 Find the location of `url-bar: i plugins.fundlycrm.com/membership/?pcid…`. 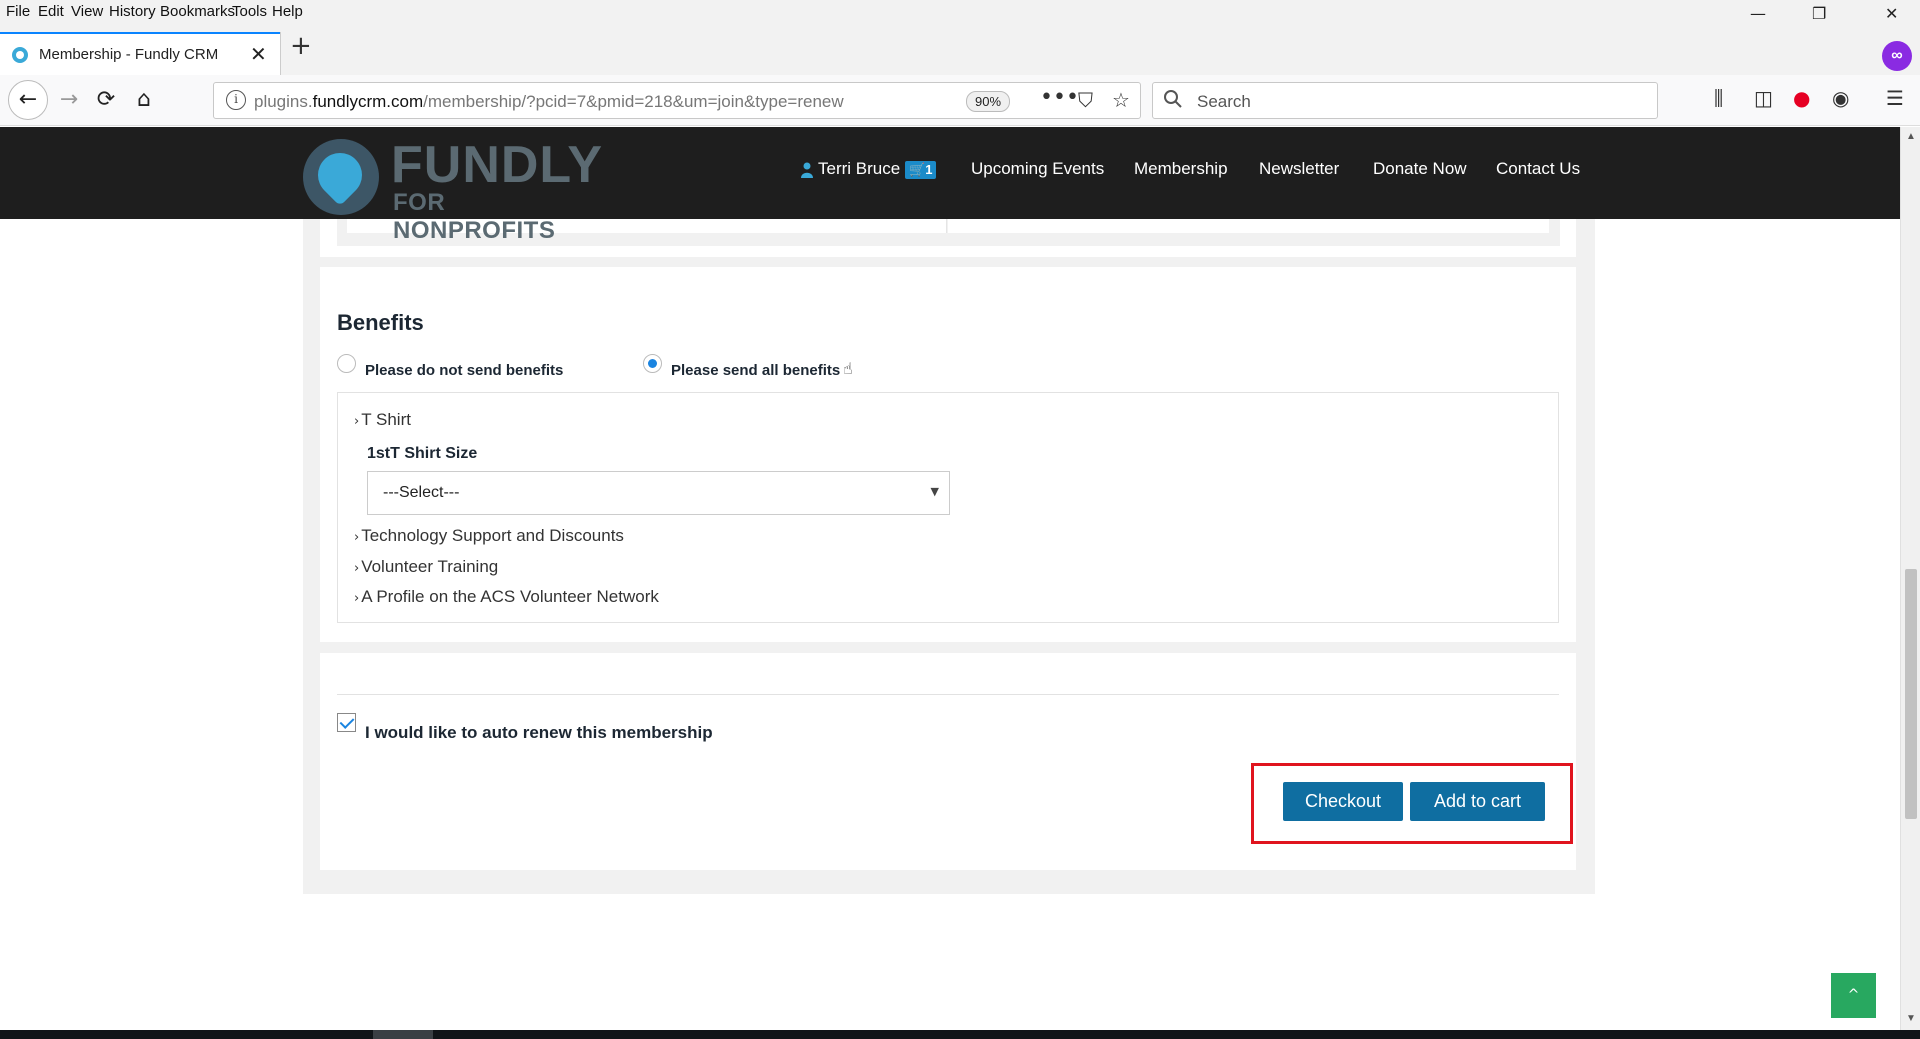

url-bar: i plugins.fundlycrm.com/membership/?pcid… is located at coordinates (677, 100).